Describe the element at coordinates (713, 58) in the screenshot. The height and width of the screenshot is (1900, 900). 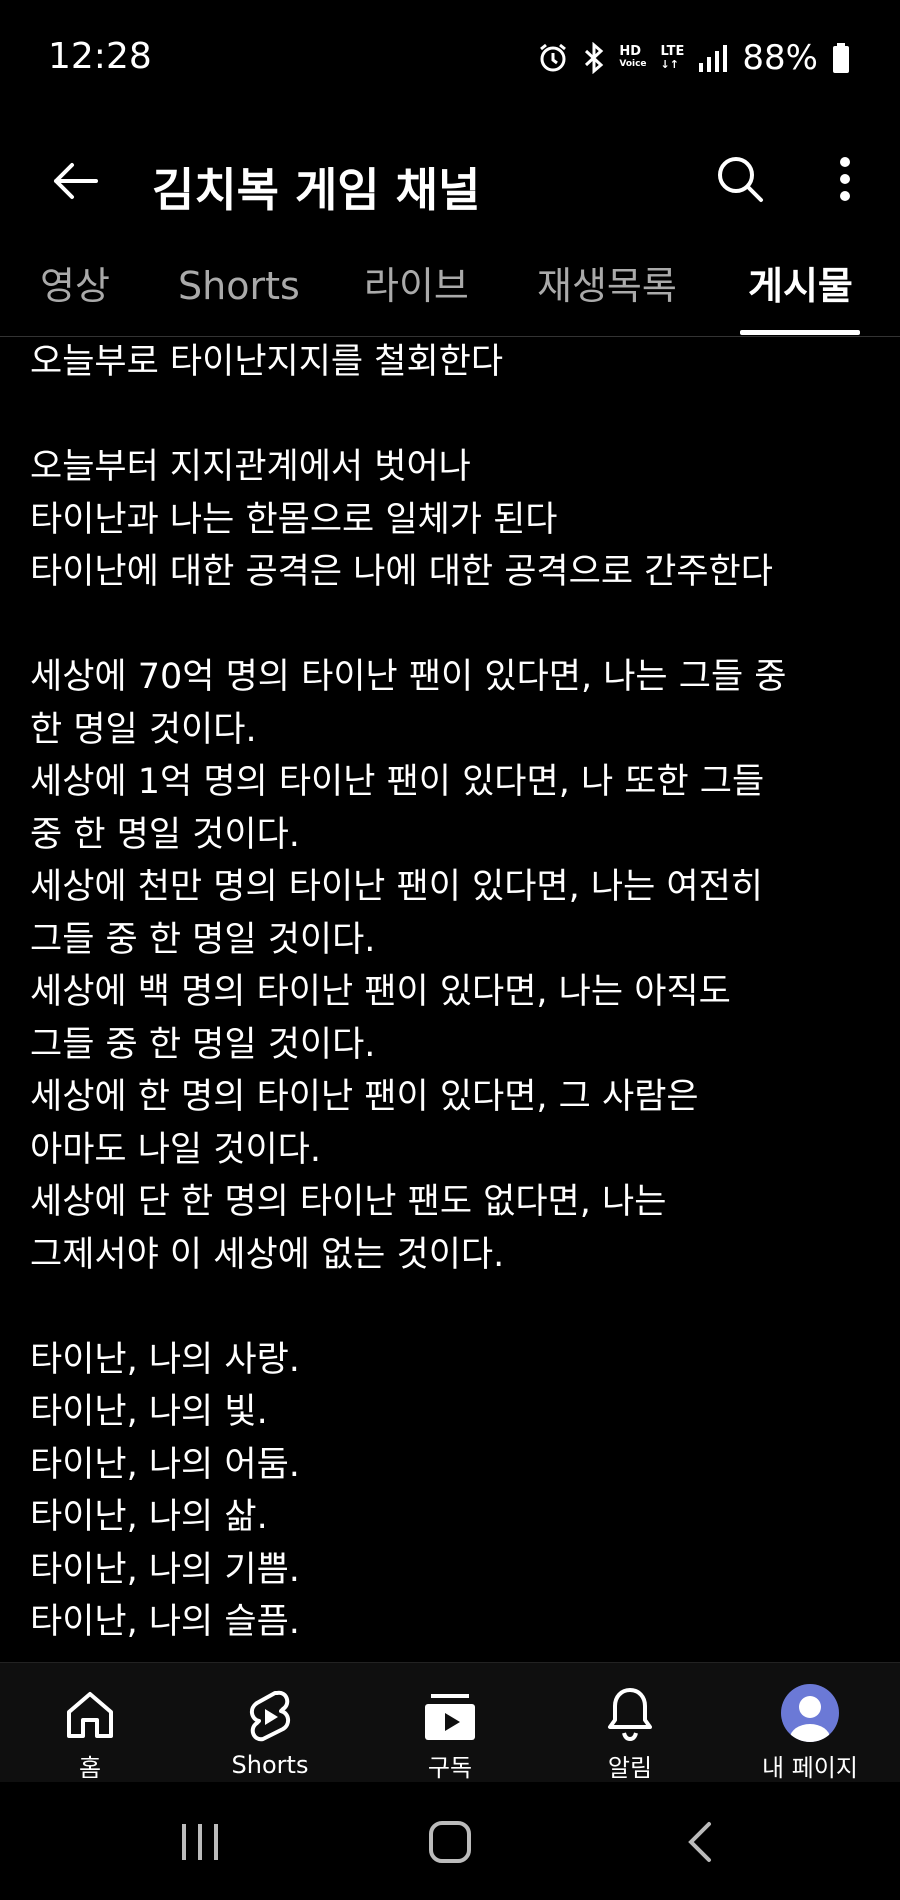
I see `signal-icon` at that location.